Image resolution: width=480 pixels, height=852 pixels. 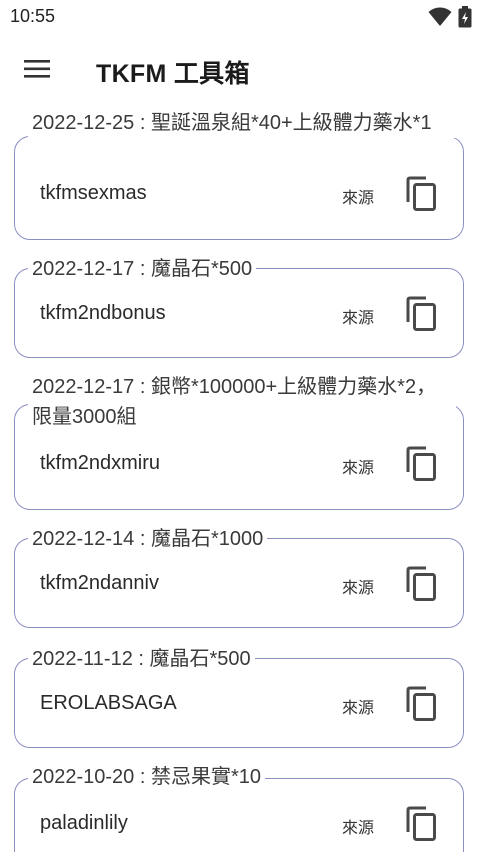 What do you see at coordinates (242, 402) in the screenshot?
I see `entry-label: 2022-12-17 : 銀幣*100000+上級體力藥水*2，限量3000組` at bounding box center [242, 402].